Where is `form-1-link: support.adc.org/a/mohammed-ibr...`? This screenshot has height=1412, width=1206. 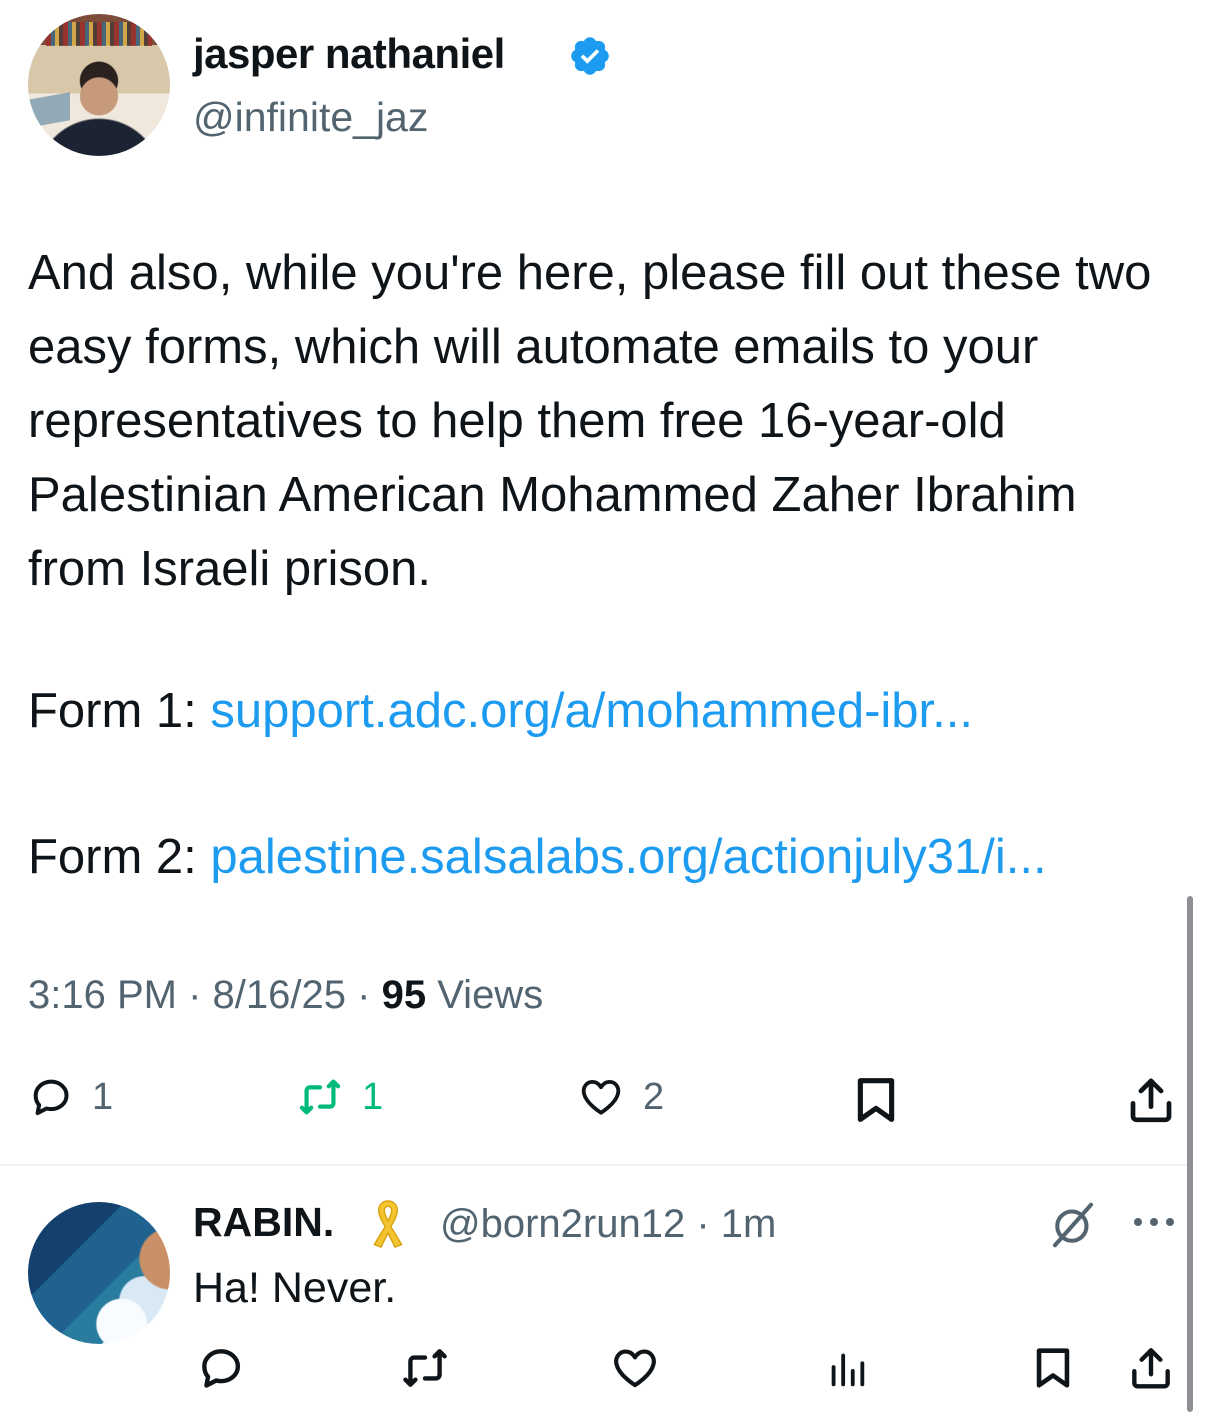
form-1-link: support.adc.org/a/mohammed-ibr... is located at coordinates (591, 711).